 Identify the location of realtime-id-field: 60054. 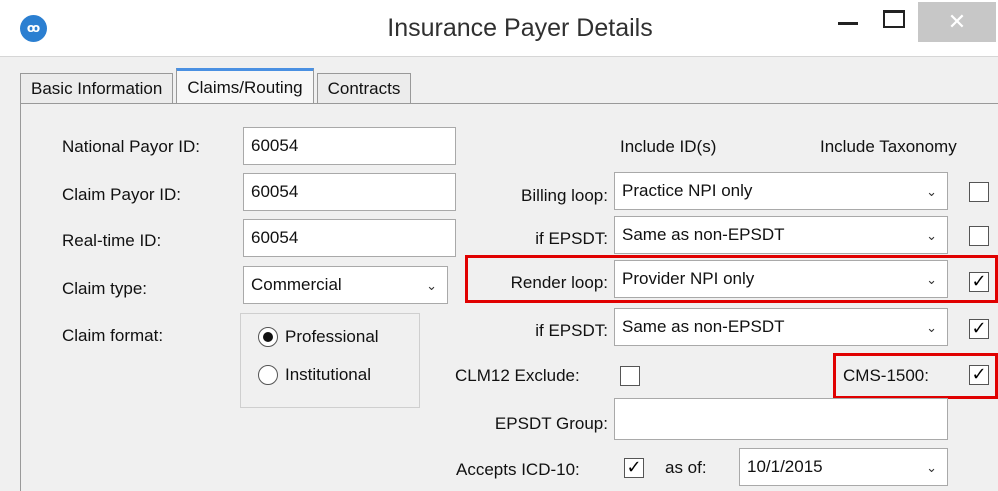
(349, 238).